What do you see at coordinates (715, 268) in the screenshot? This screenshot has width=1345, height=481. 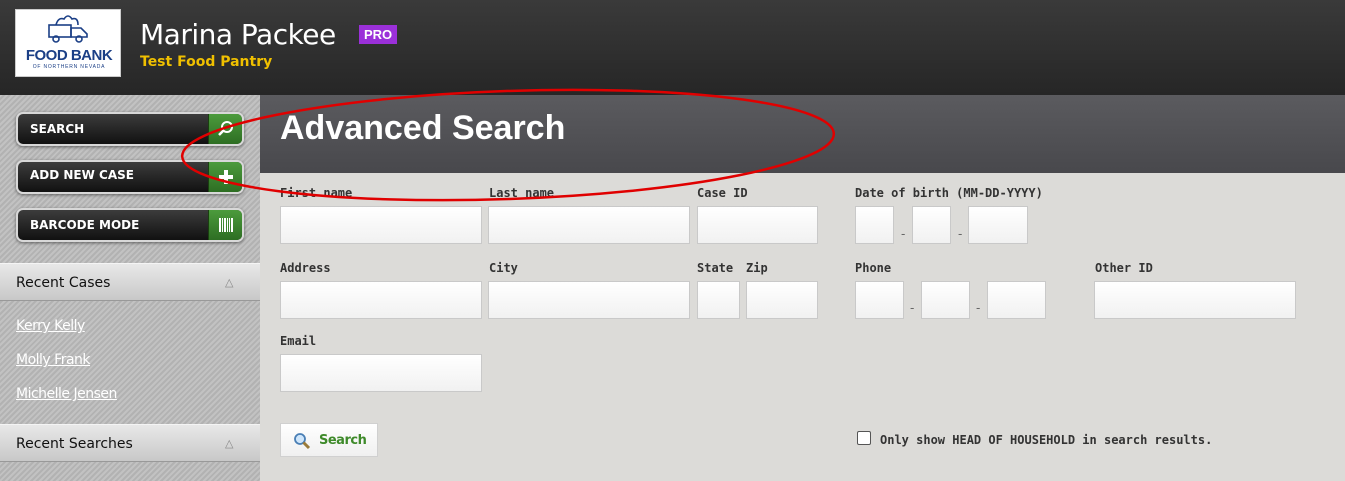 I see `state-label: State` at bounding box center [715, 268].